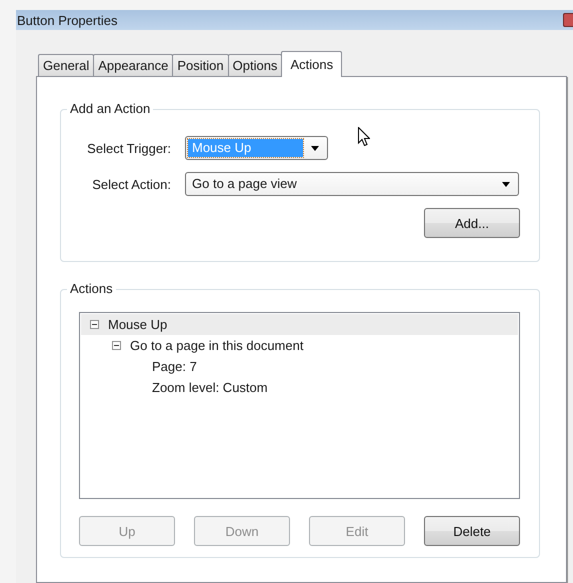 This screenshot has height=583, width=573. I want to click on field-label: Select Action:, so click(131, 184).